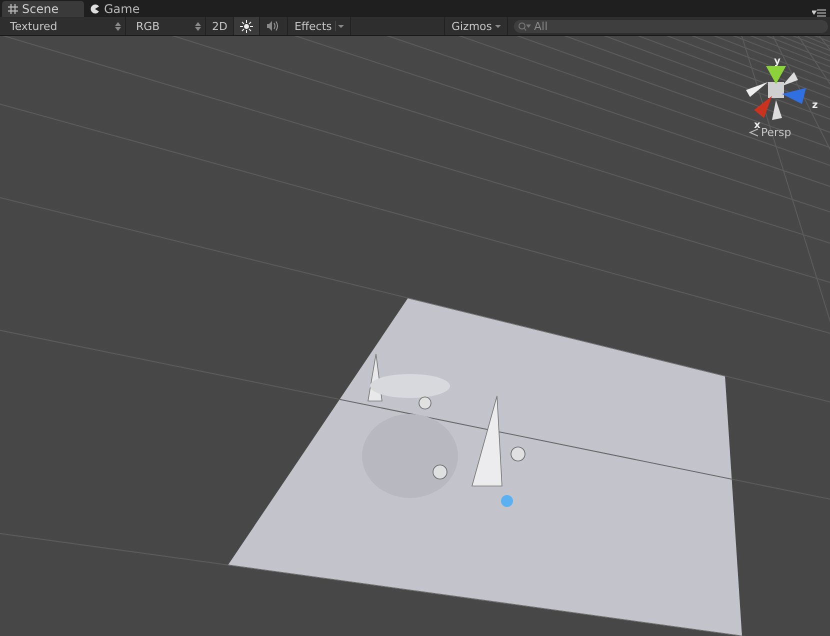  What do you see at coordinates (819, 13) in the screenshot?
I see `menu-icon` at bounding box center [819, 13].